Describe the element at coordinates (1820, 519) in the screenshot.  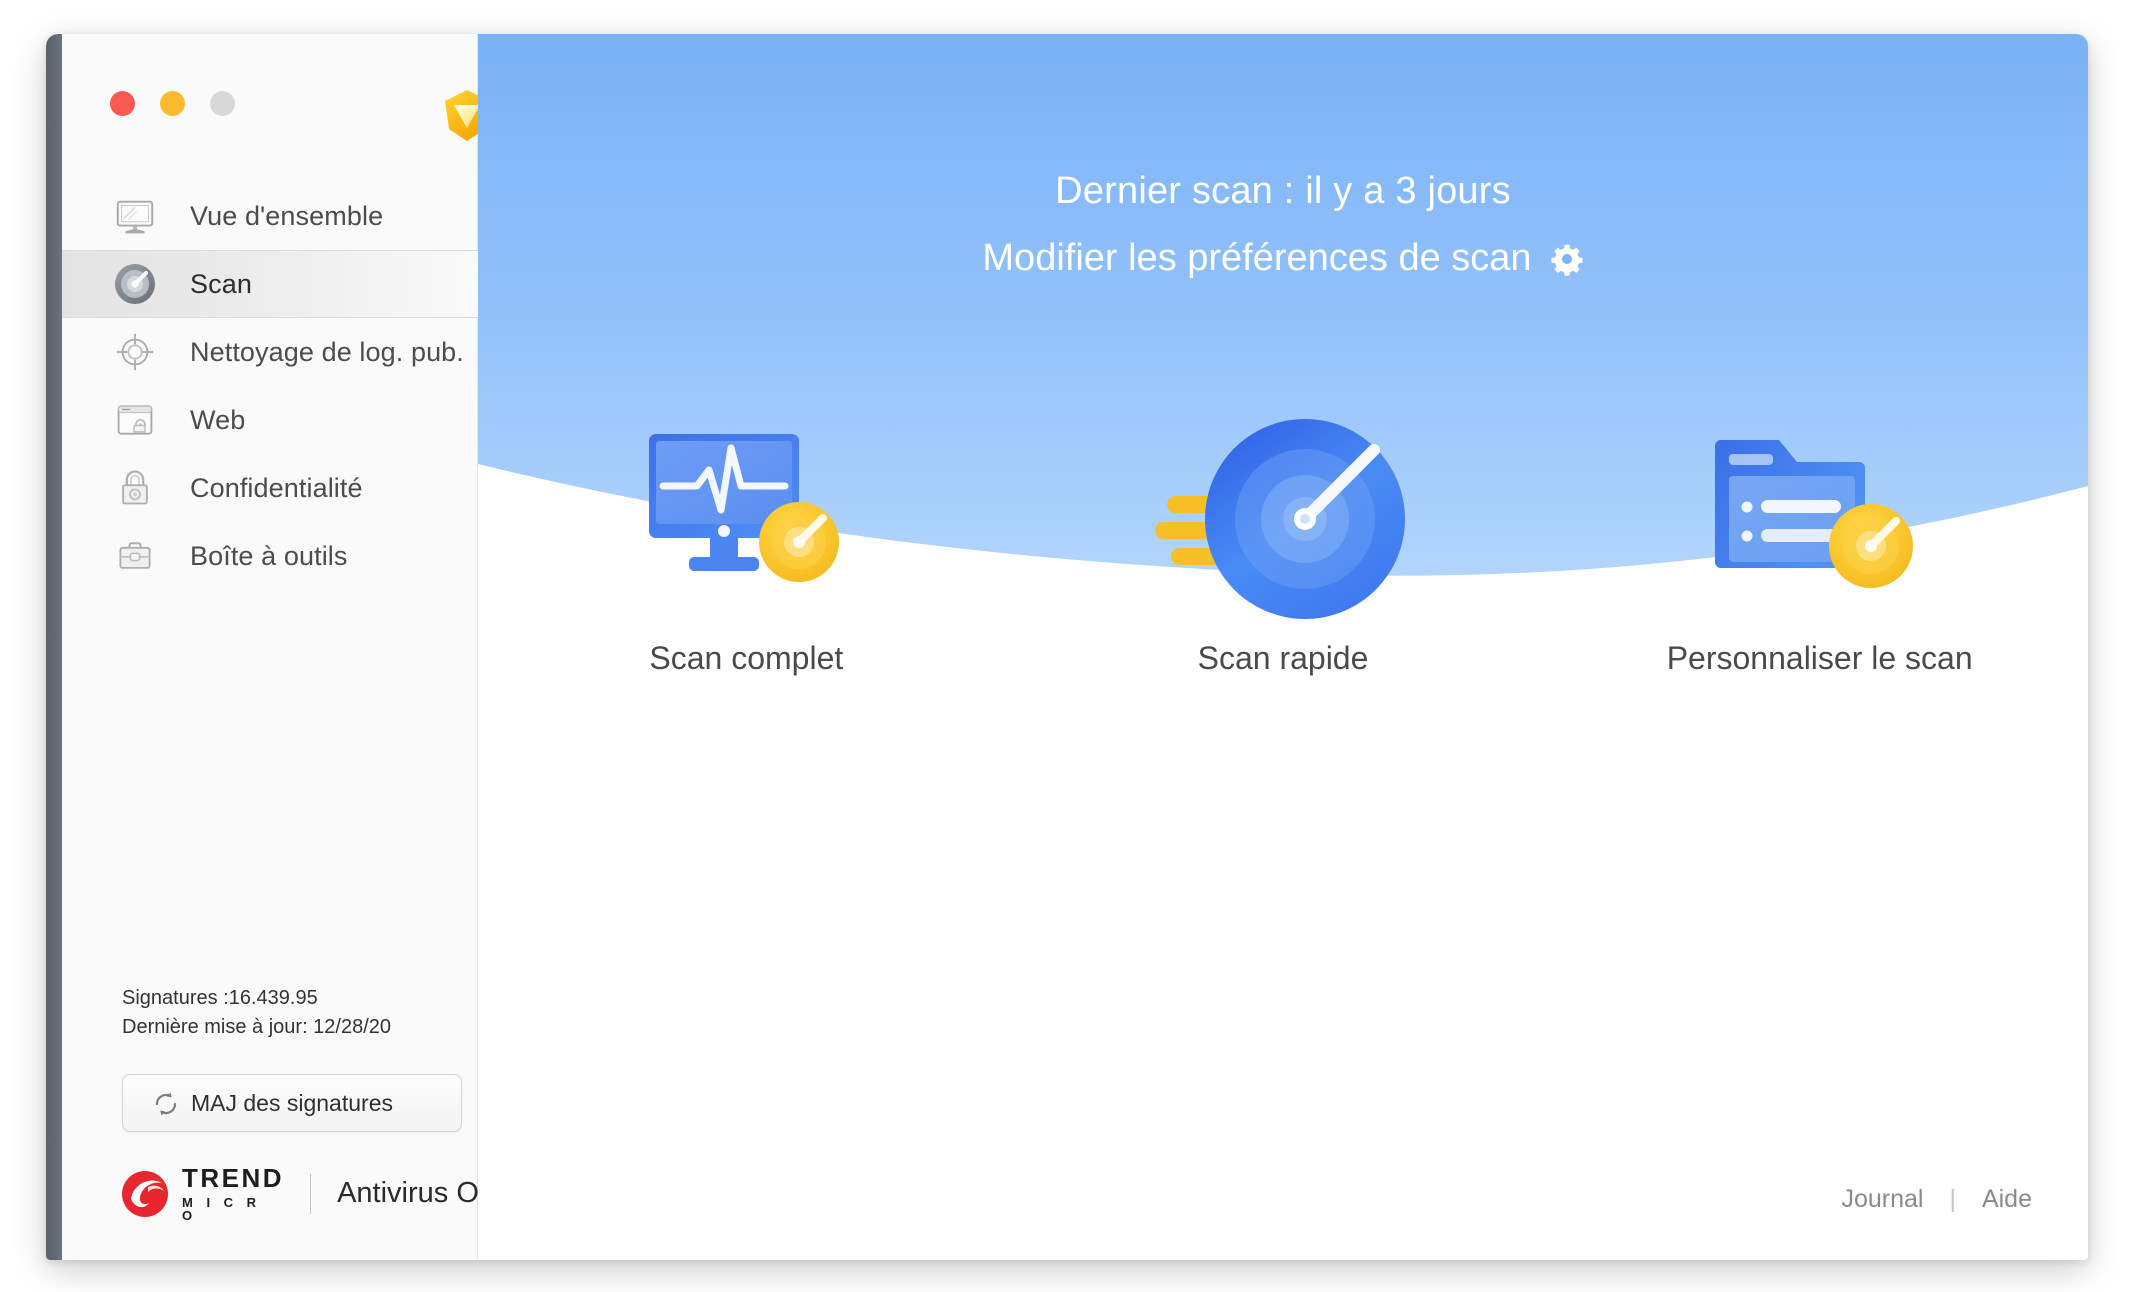
I see `folder-list-gauge-icon` at that location.